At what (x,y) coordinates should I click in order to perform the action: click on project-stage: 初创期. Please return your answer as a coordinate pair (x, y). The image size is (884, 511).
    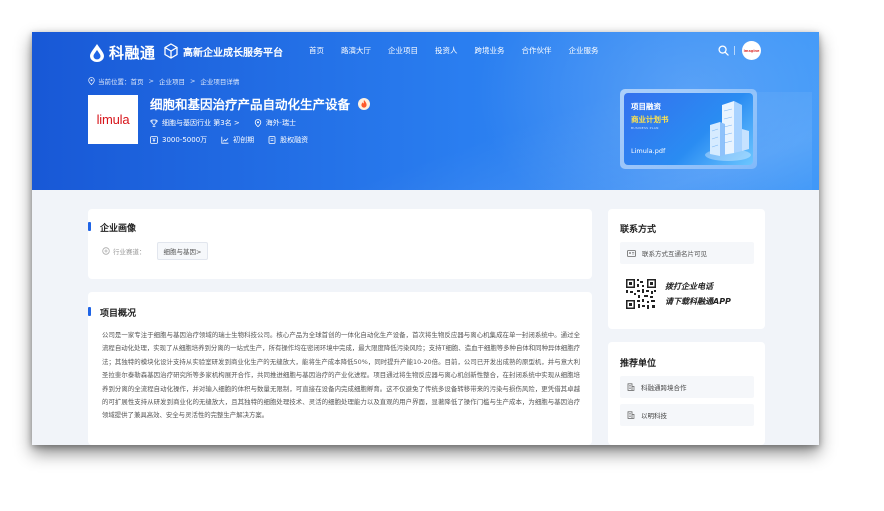
    Looking at the image, I should click on (237, 140).